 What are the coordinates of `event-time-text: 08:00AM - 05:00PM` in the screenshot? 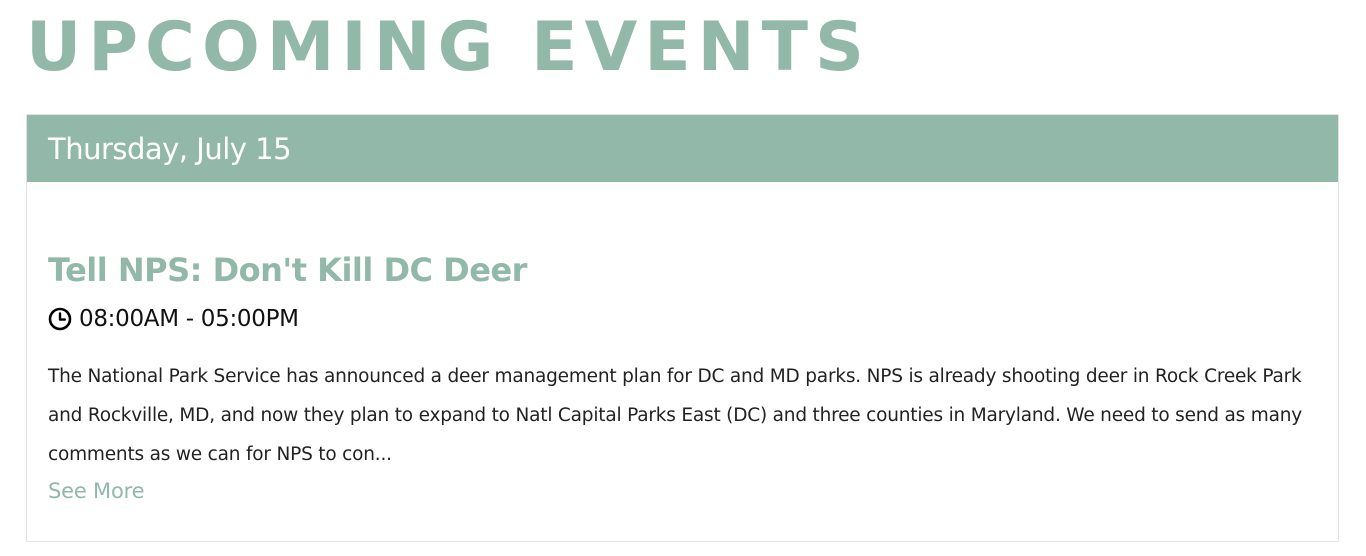 It's located at (189, 319).